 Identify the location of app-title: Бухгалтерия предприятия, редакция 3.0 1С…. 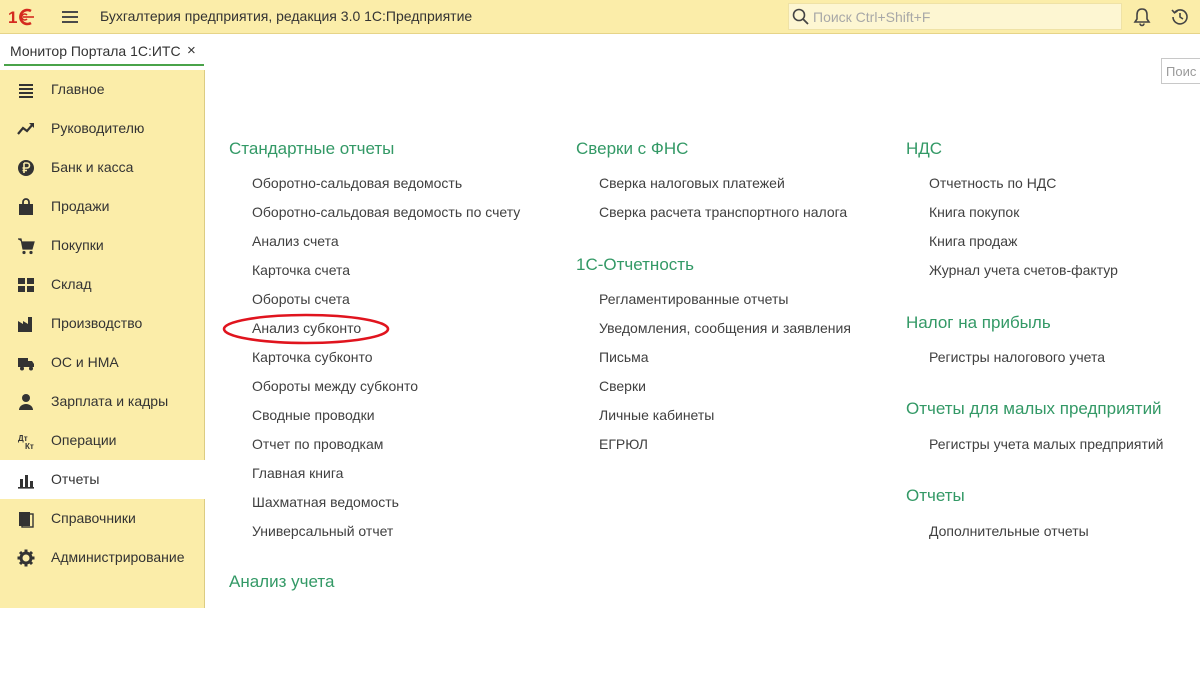
(286, 16).